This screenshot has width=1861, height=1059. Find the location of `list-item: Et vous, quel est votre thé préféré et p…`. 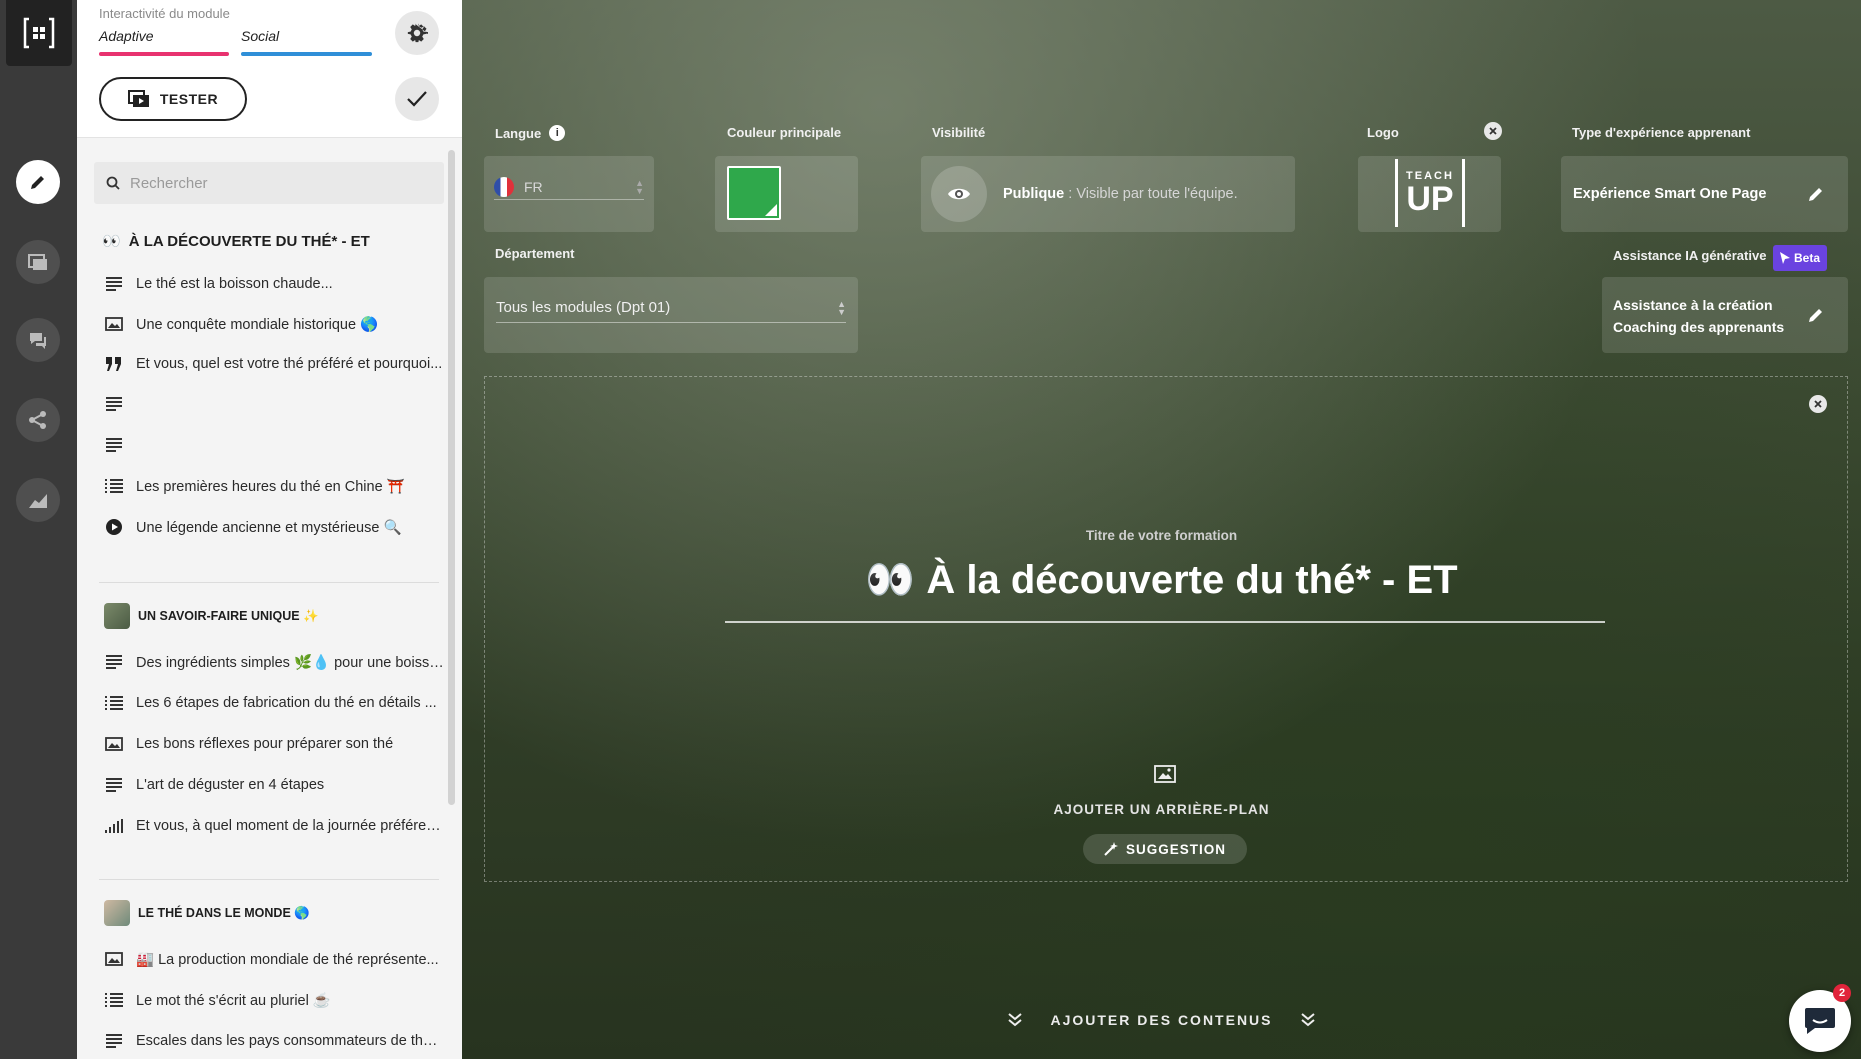

list-item: Et vous, quel est votre thé préféré et p… is located at coordinates (274, 364).